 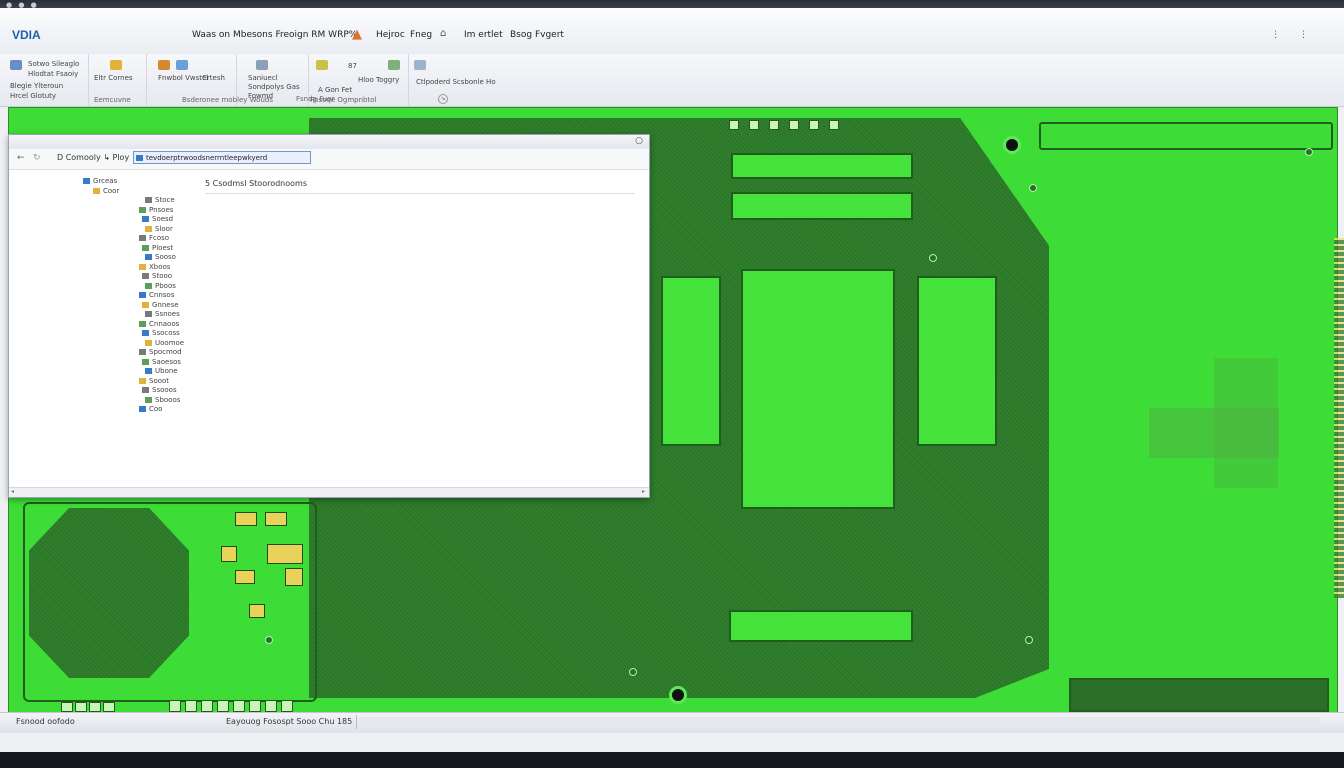 I want to click on menu-item-3: Bsog Fvgert, so click(x=537, y=35).